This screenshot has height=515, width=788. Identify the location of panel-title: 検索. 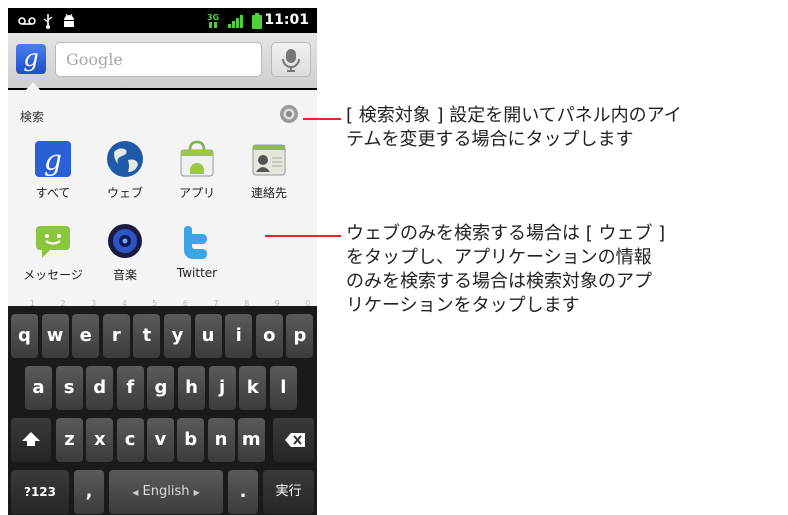
(32, 117).